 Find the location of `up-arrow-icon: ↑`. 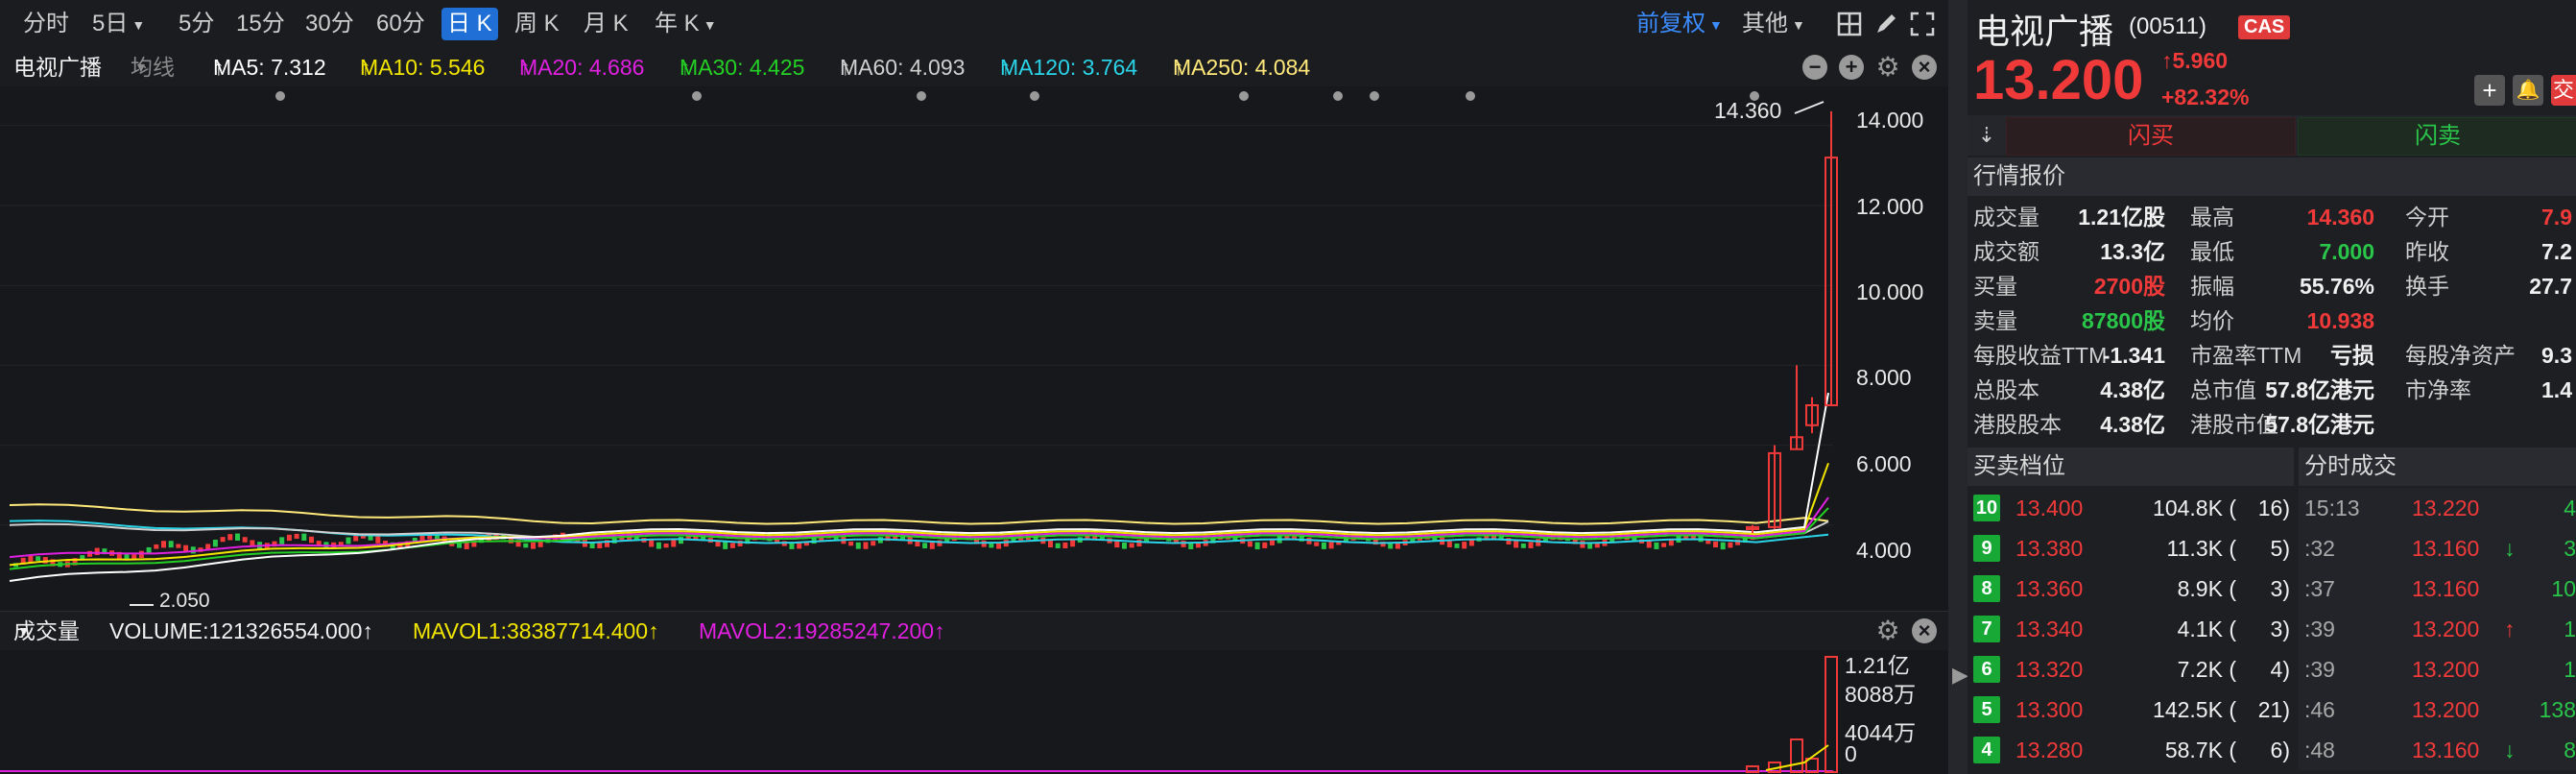

up-arrow-icon: ↑ is located at coordinates (2167, 60).